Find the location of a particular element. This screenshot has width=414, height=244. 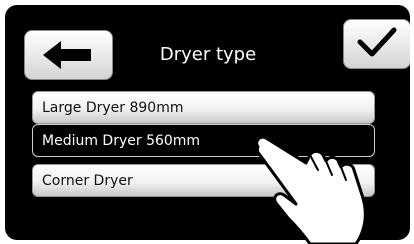

confirm-button is located at coordinates (376, 44).